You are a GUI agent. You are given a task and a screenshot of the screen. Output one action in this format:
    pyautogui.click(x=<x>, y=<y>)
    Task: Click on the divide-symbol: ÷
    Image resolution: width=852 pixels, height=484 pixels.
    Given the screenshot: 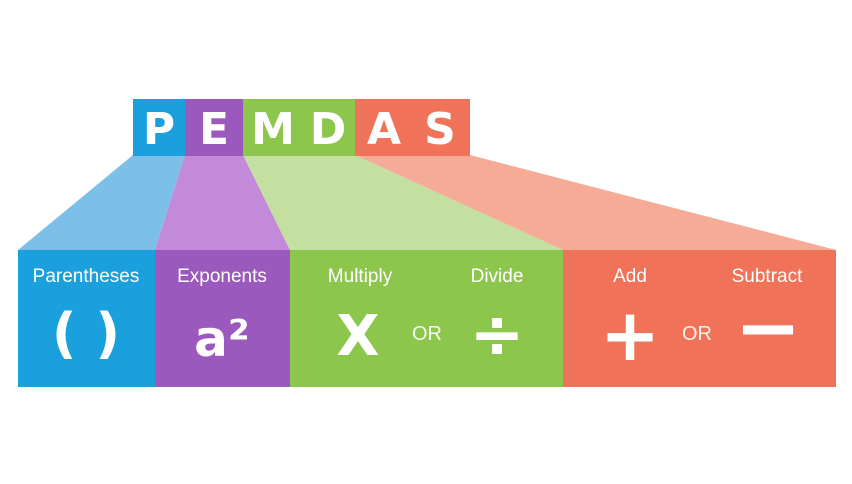 What is the action you would take?
    pyautogui.click(x=496, y=334)
    